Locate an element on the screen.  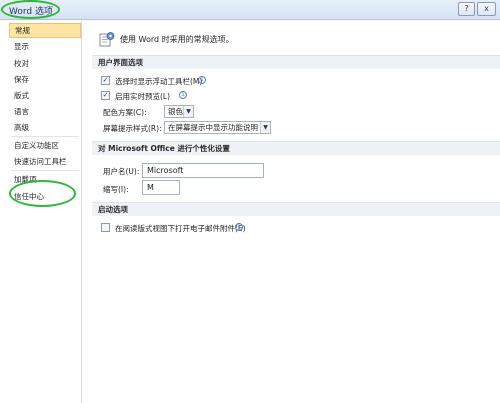
sidebar-item-customize-ribbon: 自定义功能区 is located at coordinates (45, 145).